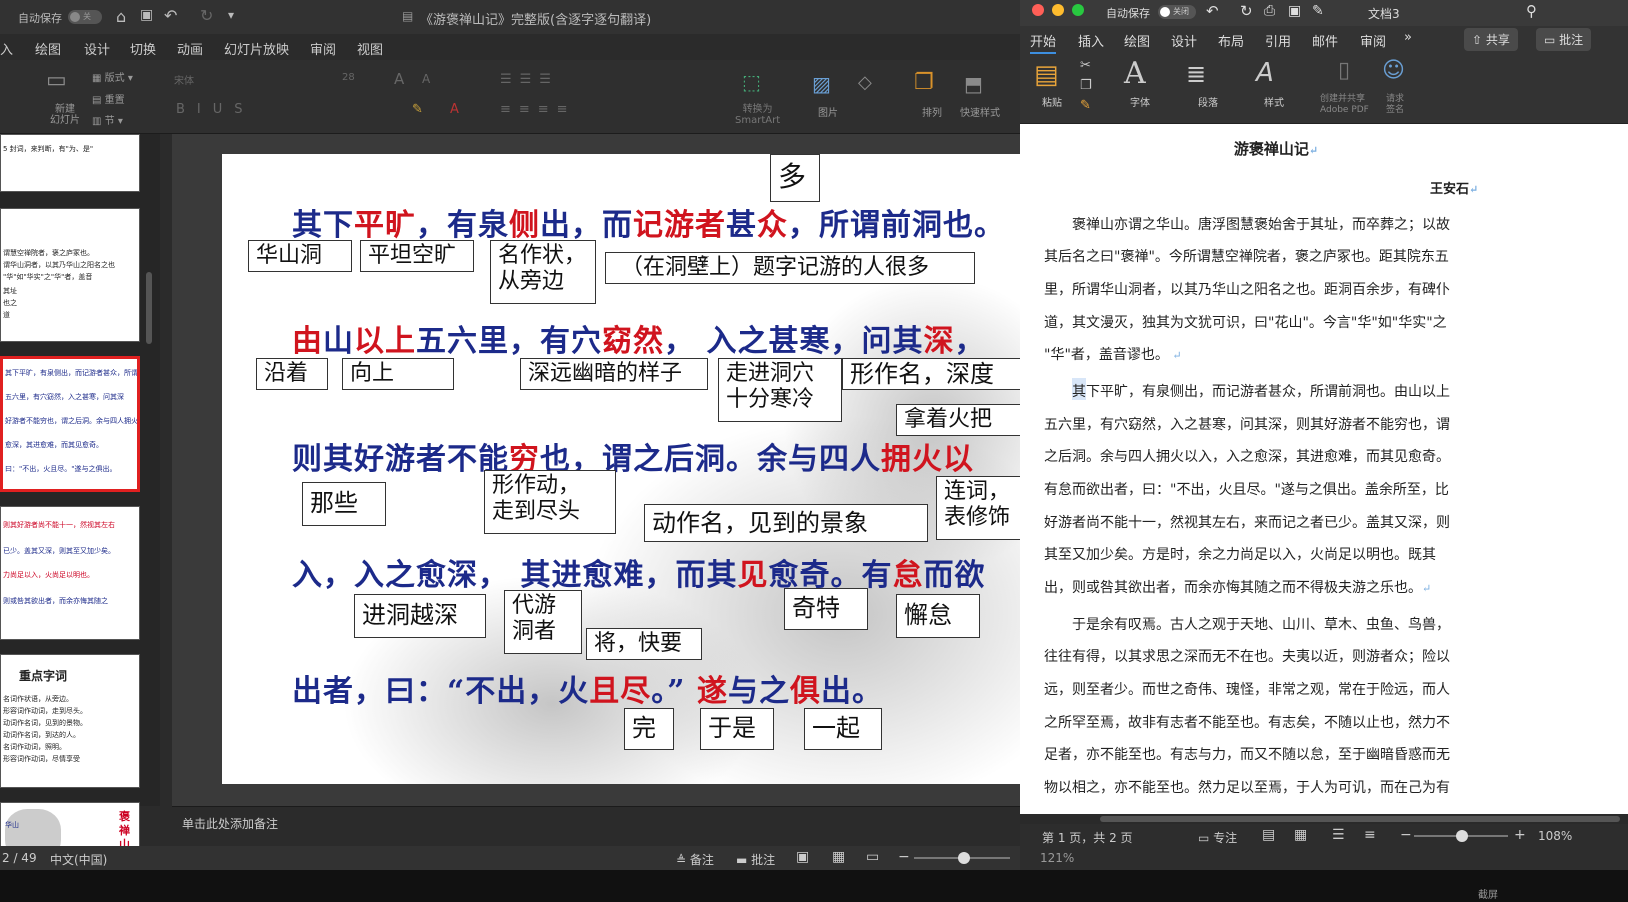  What do you see at coordinates (1408, 37) in the screenshot?
I see `more-tabs-icon: »` at bounding box center [1408, 37].